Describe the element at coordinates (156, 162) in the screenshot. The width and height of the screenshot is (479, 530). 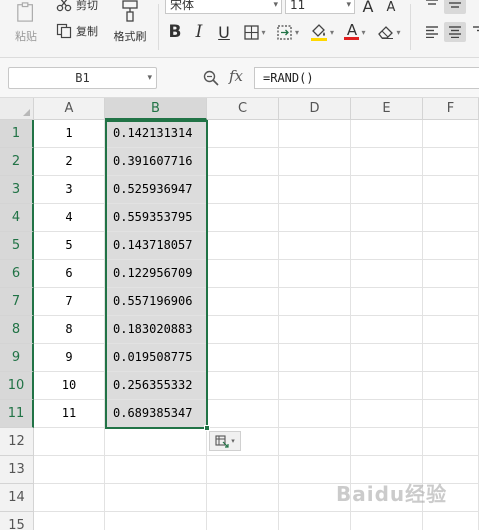
I see `cell-b-rand: 0.391607716` at that location.